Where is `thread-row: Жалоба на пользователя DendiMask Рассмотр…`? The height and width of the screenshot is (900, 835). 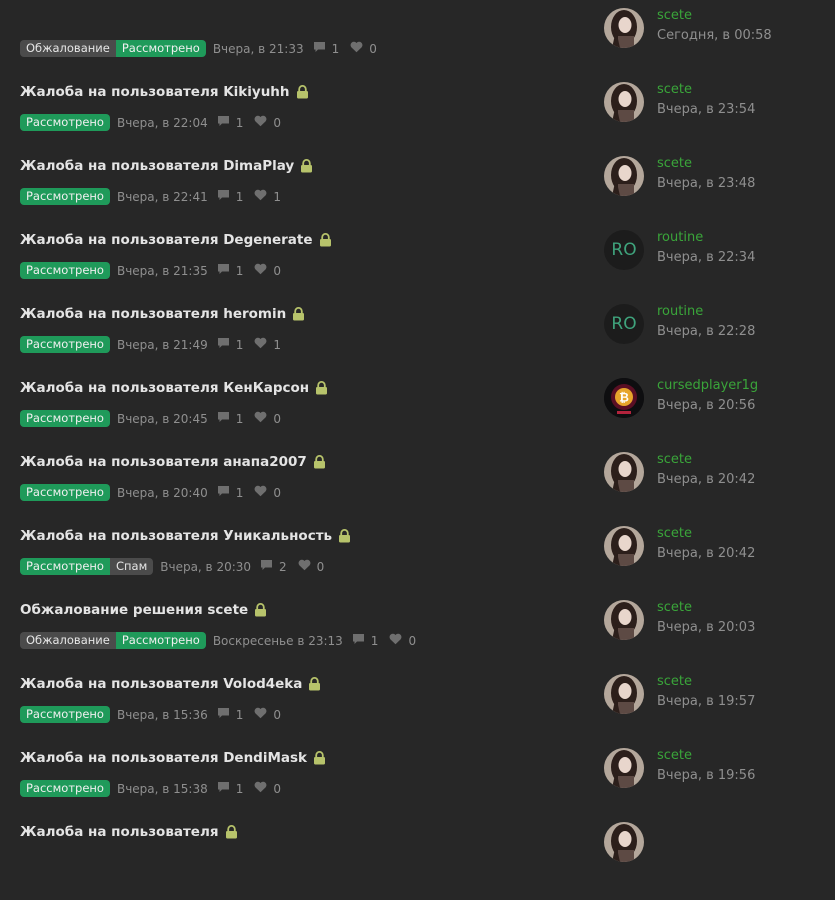
thread-row: Жалоба на пользователя DendiMask Рассмотр… is located at coordinates (417, 787).